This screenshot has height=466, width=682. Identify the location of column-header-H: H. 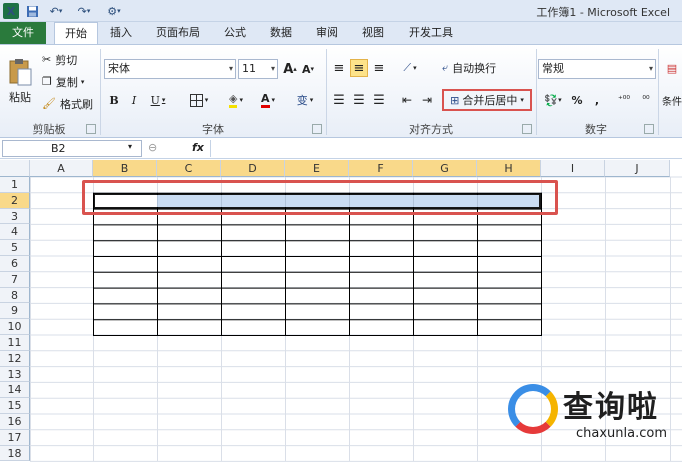
(509, 168).